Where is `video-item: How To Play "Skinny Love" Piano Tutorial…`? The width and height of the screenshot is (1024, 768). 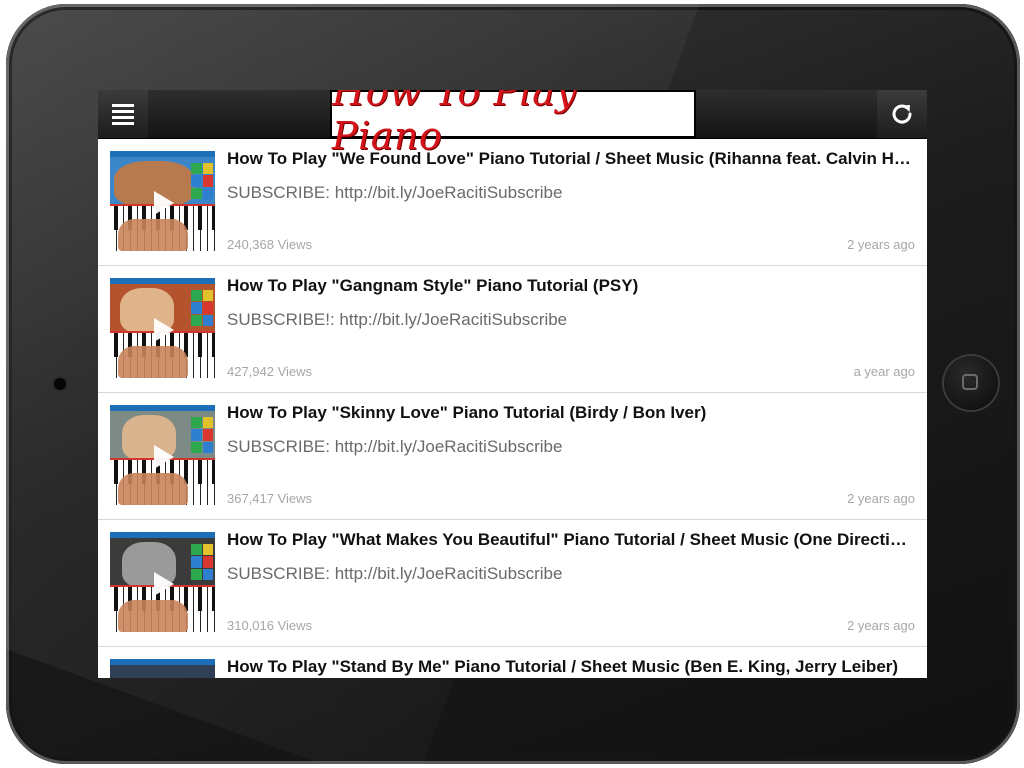 video-item: How To Play "Skinny Love" Piano Tutorial… is located at coordinates (512, 456).